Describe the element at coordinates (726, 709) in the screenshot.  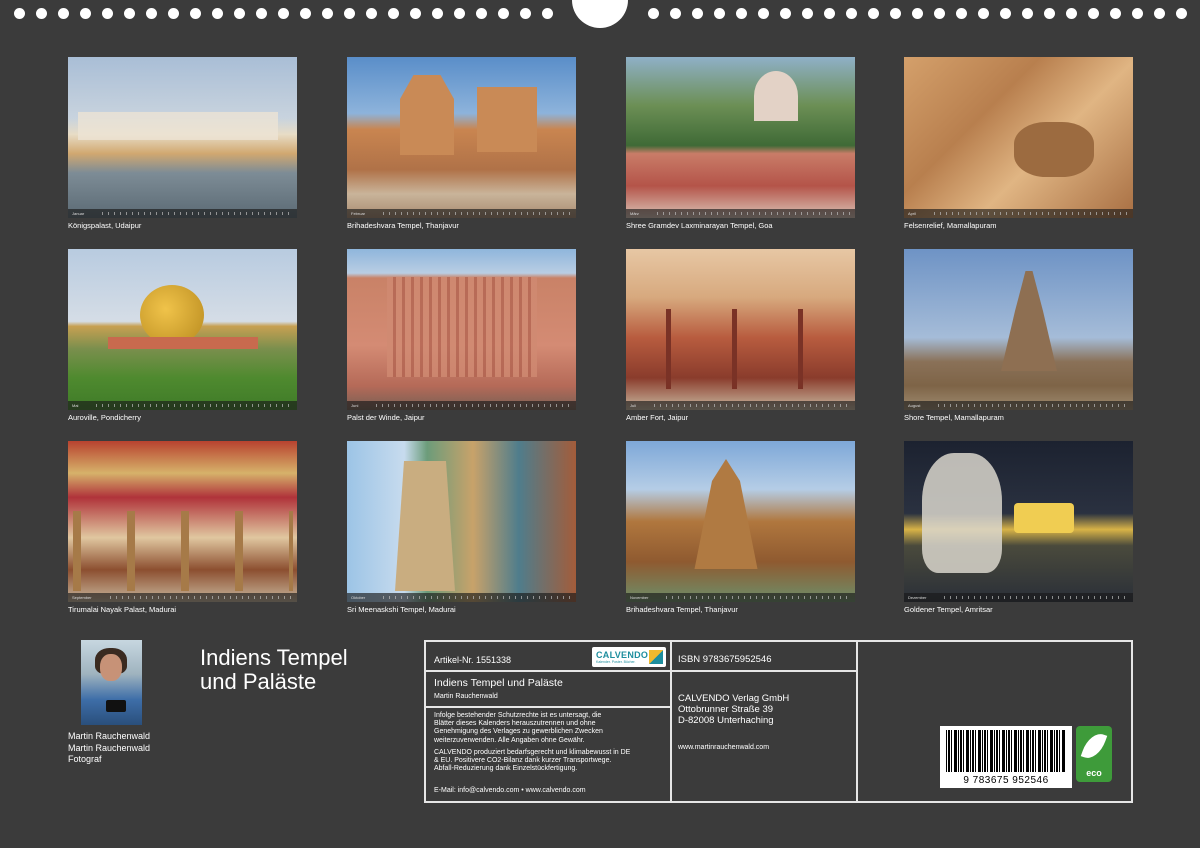
I see `publisher-line: Ottobrunner Straße 39` at that location.